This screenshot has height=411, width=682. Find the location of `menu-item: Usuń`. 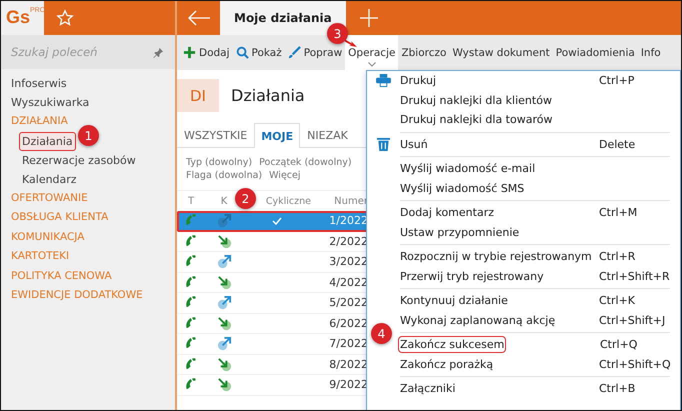

menu-item: Usuń is located at coordinates (499, 144).